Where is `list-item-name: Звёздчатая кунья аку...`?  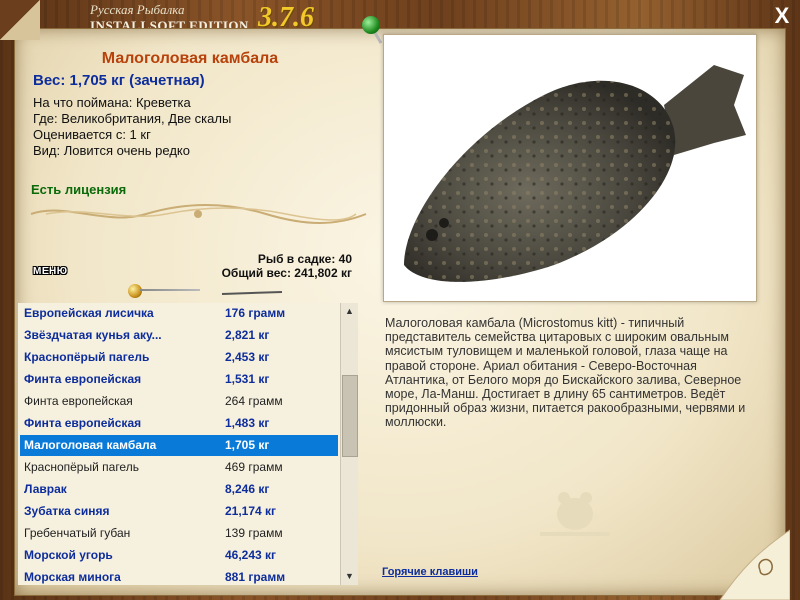 list-item-name: Звёздчатая кунья аку... is located at coordinates (93, 335).